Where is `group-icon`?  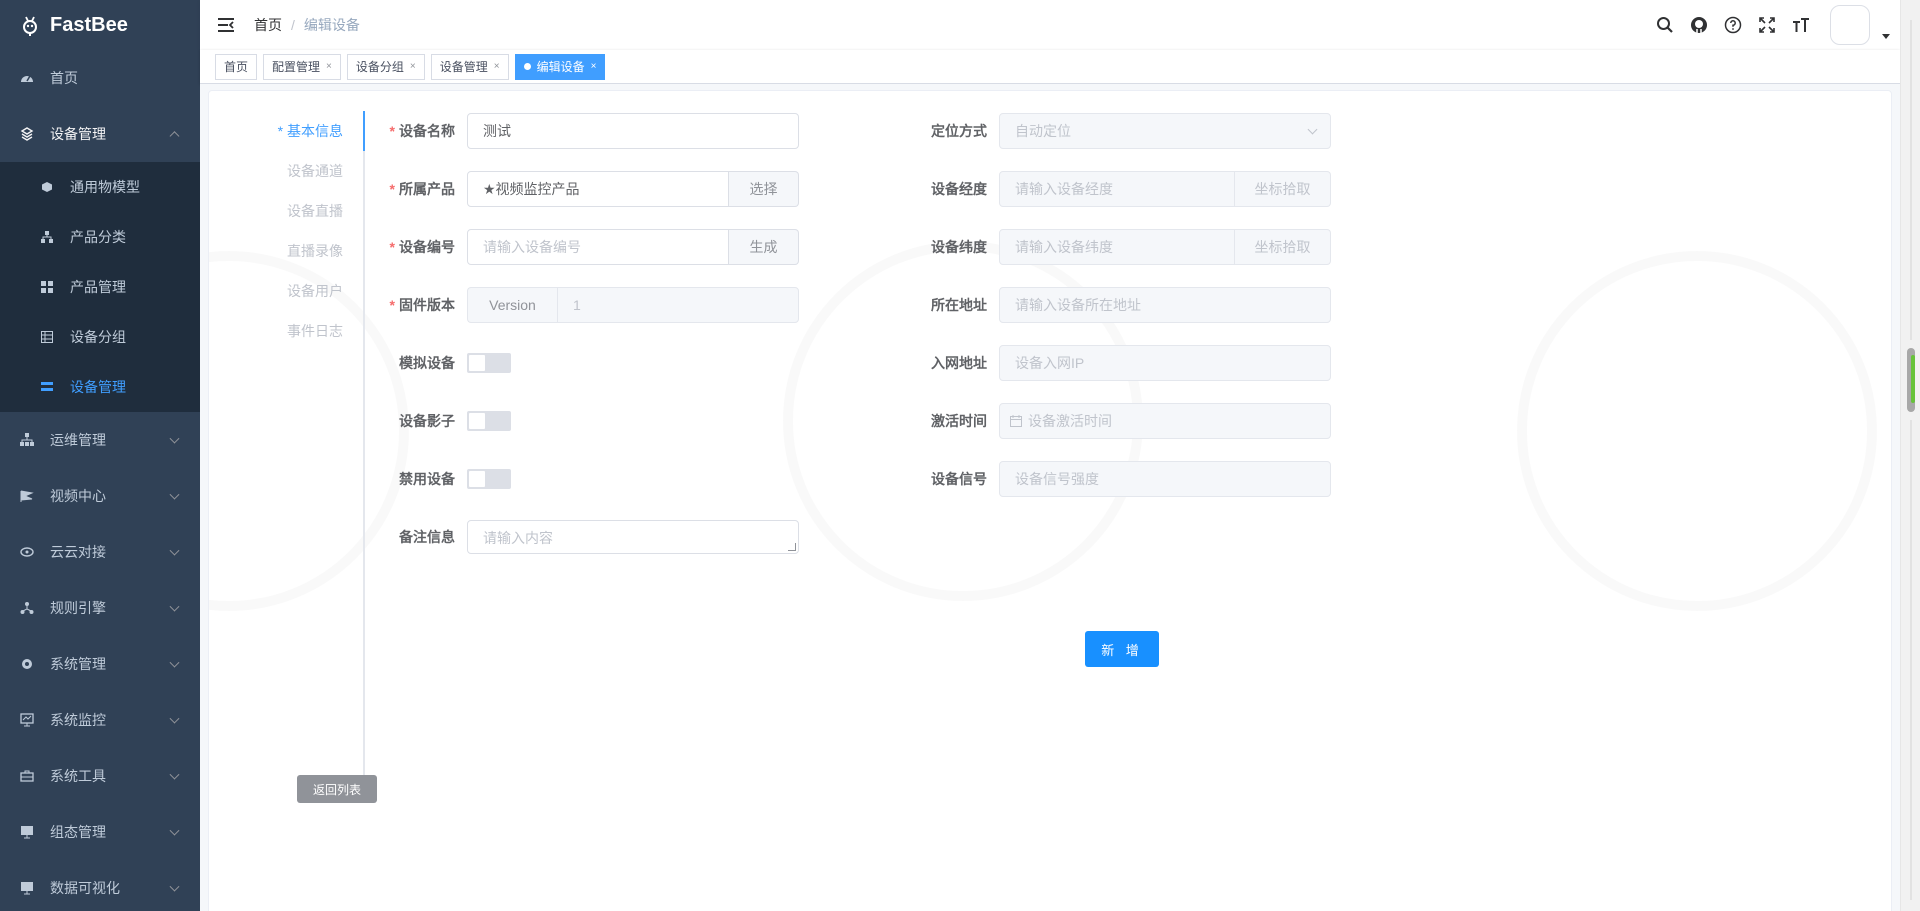 group-icon is located at coordinates (47, 337).